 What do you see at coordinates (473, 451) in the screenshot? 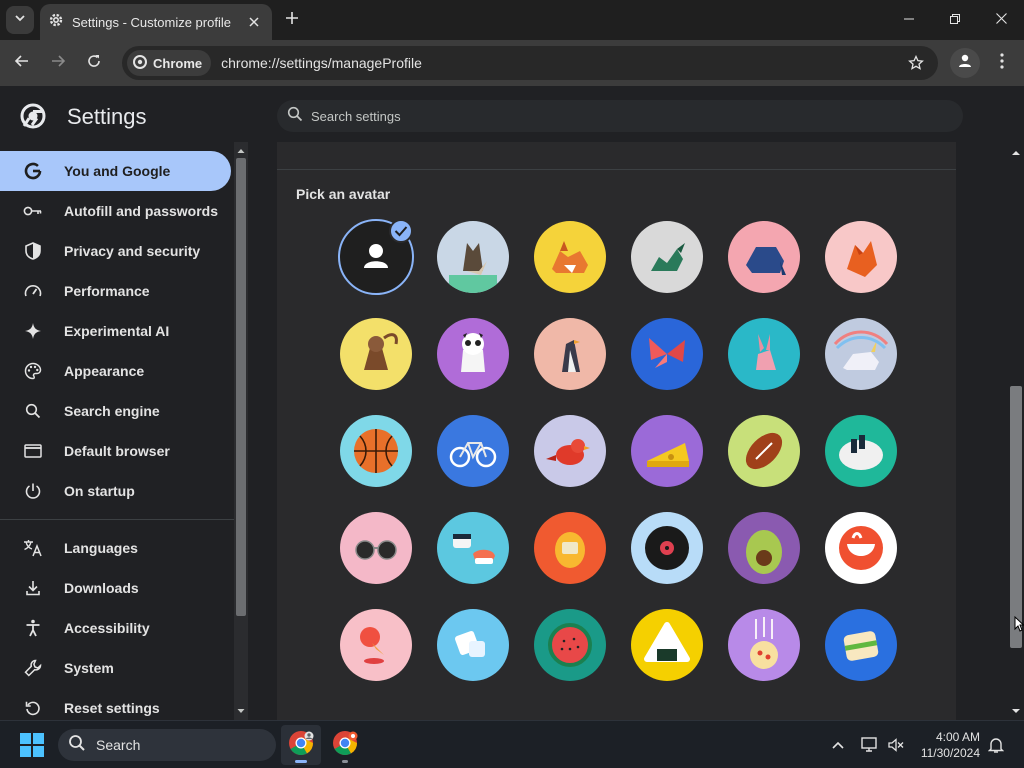
I see `avatar-bicycle` at bounding box center [473, 451].